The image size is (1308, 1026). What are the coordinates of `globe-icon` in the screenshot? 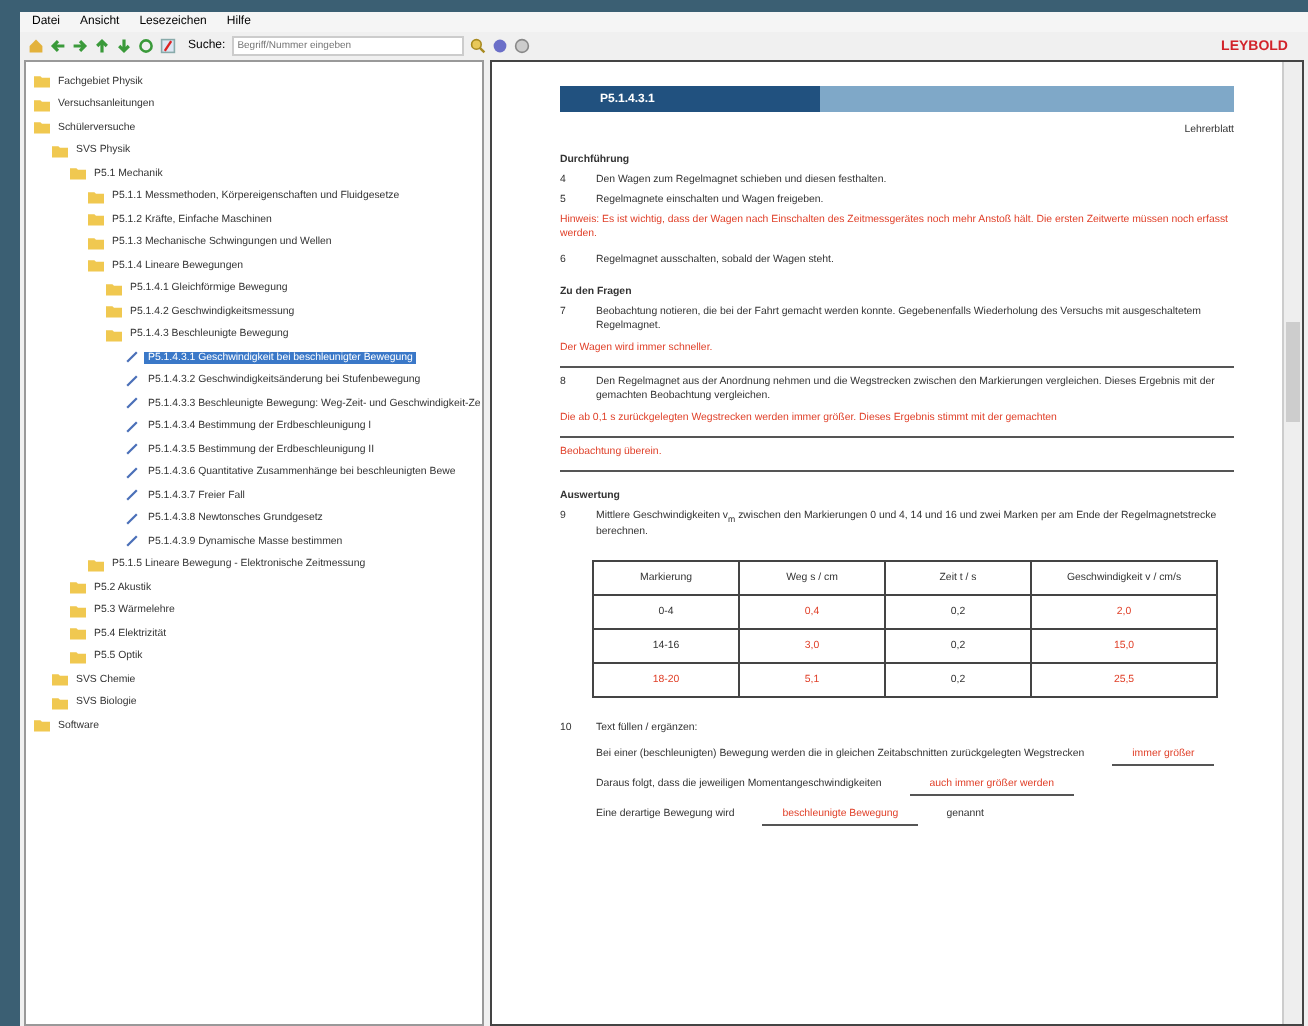 It's located at (499, 46).